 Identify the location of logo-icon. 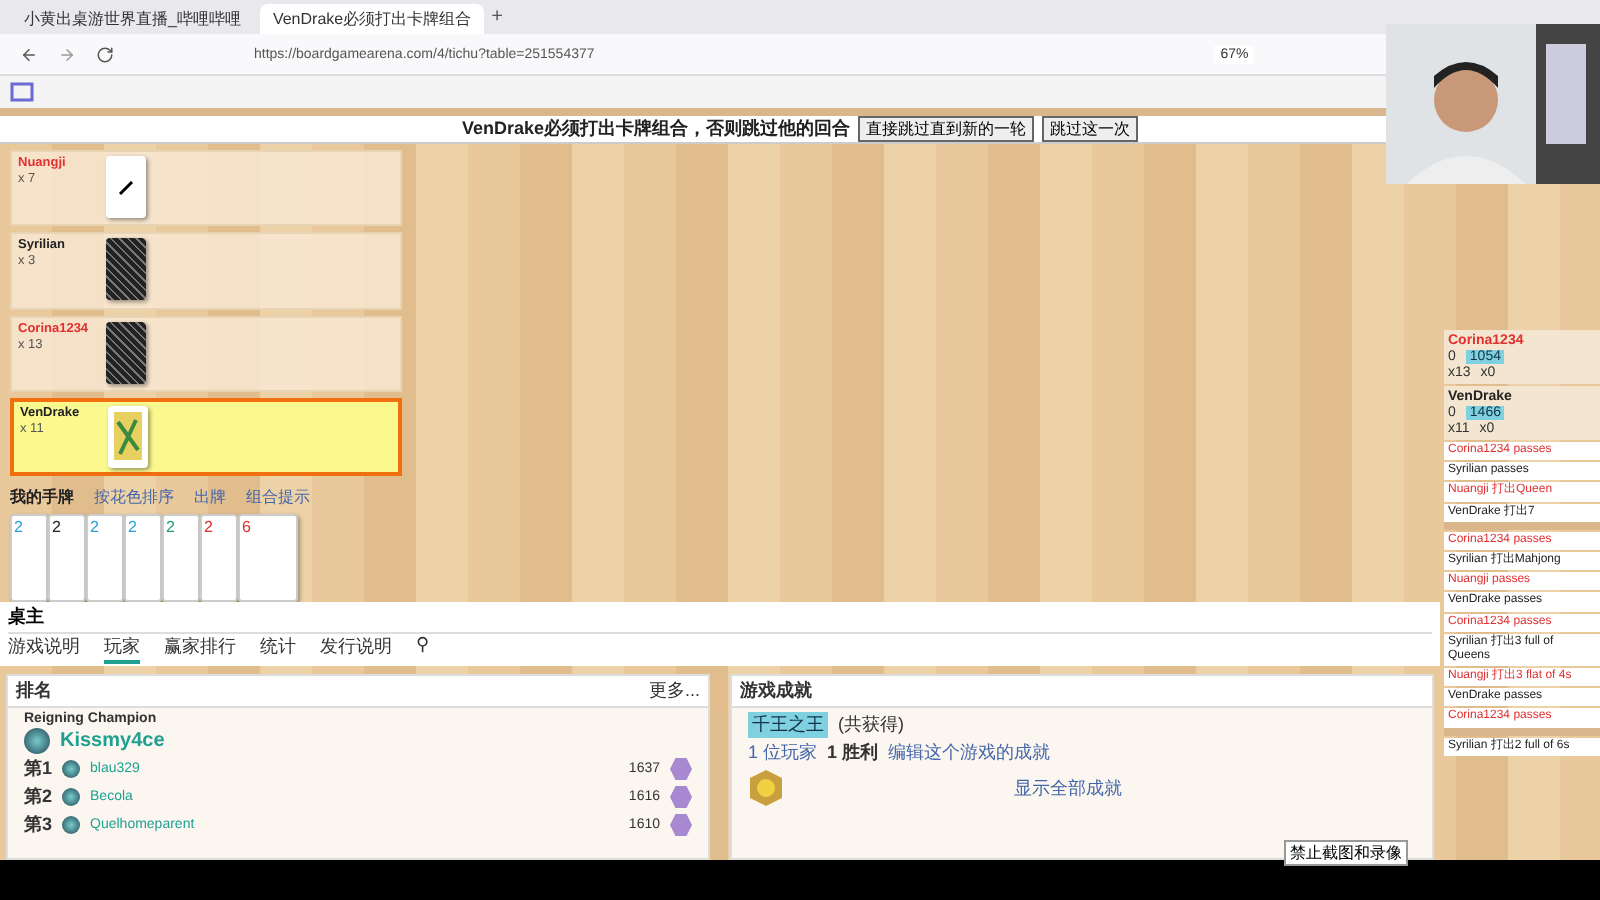
(22, 92).